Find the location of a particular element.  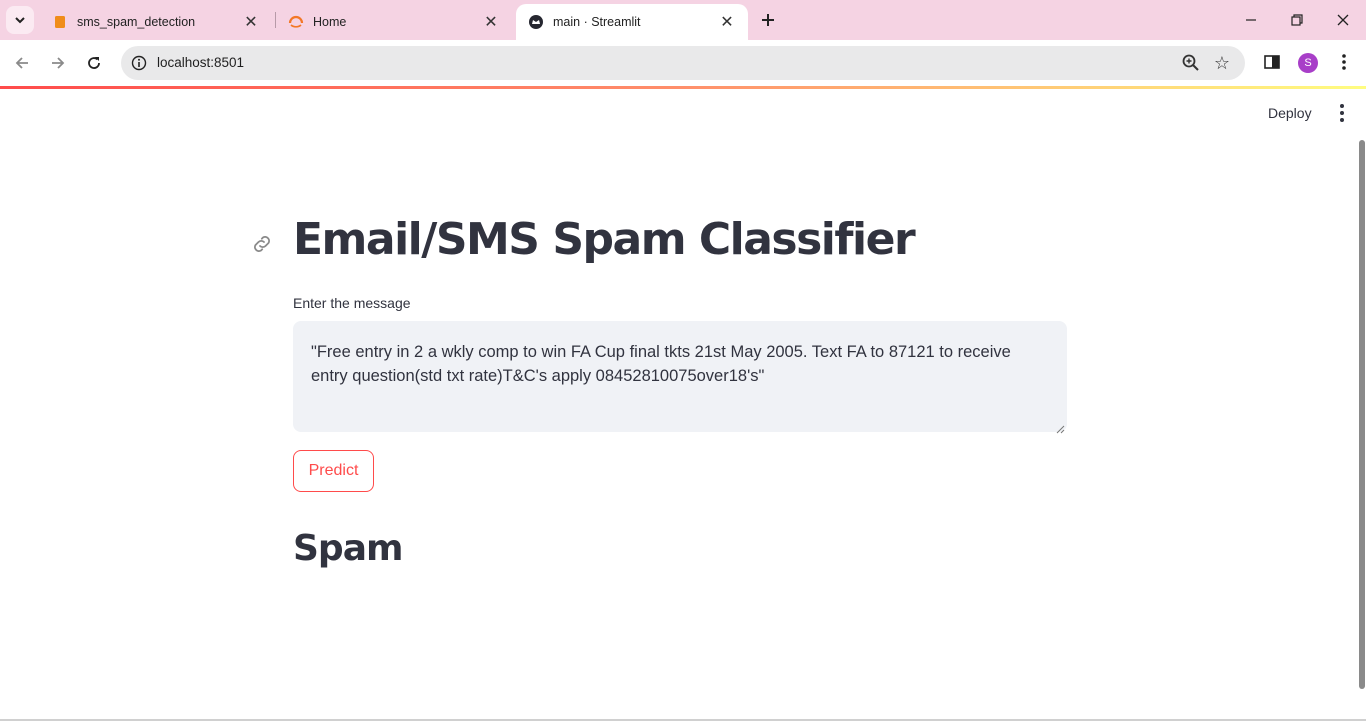

restore-button is located at coordinates (1297, 20).